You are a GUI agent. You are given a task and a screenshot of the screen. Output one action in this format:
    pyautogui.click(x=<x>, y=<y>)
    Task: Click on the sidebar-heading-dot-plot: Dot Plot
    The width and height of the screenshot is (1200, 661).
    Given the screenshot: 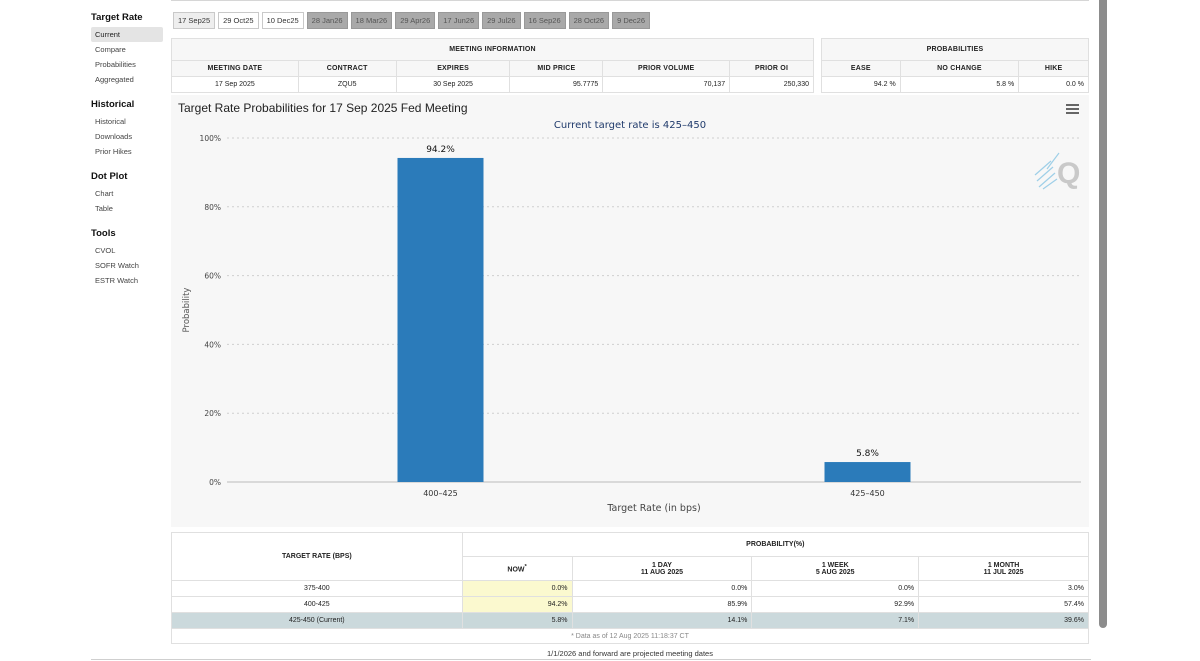 What is the action you would take?
    pyautogui.click(x=109, y=176)
    